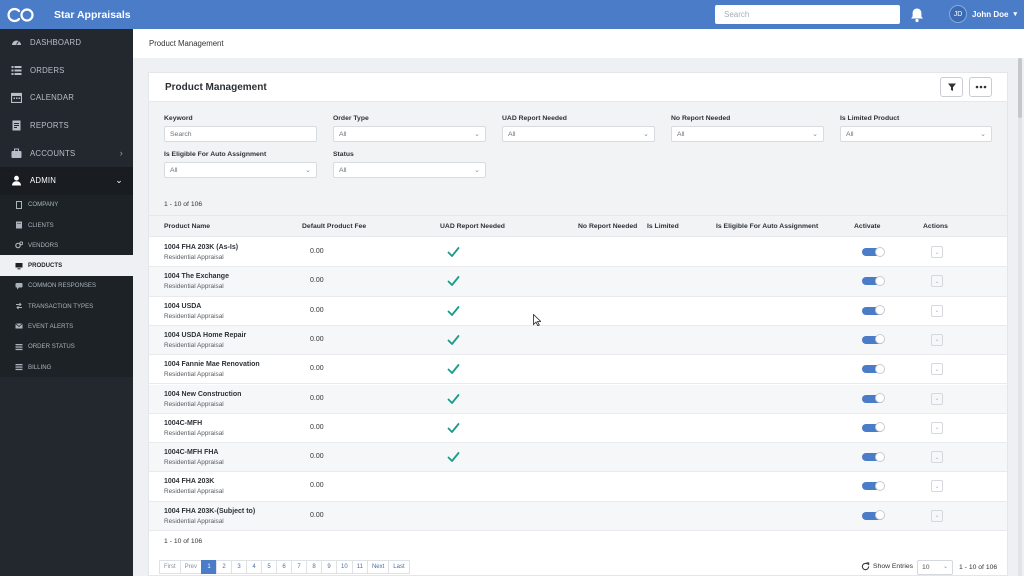  What do you see at coordinates (329, 567) in the screenshot?
I see `pagination-page: 9` at bounding box center [329, 567].